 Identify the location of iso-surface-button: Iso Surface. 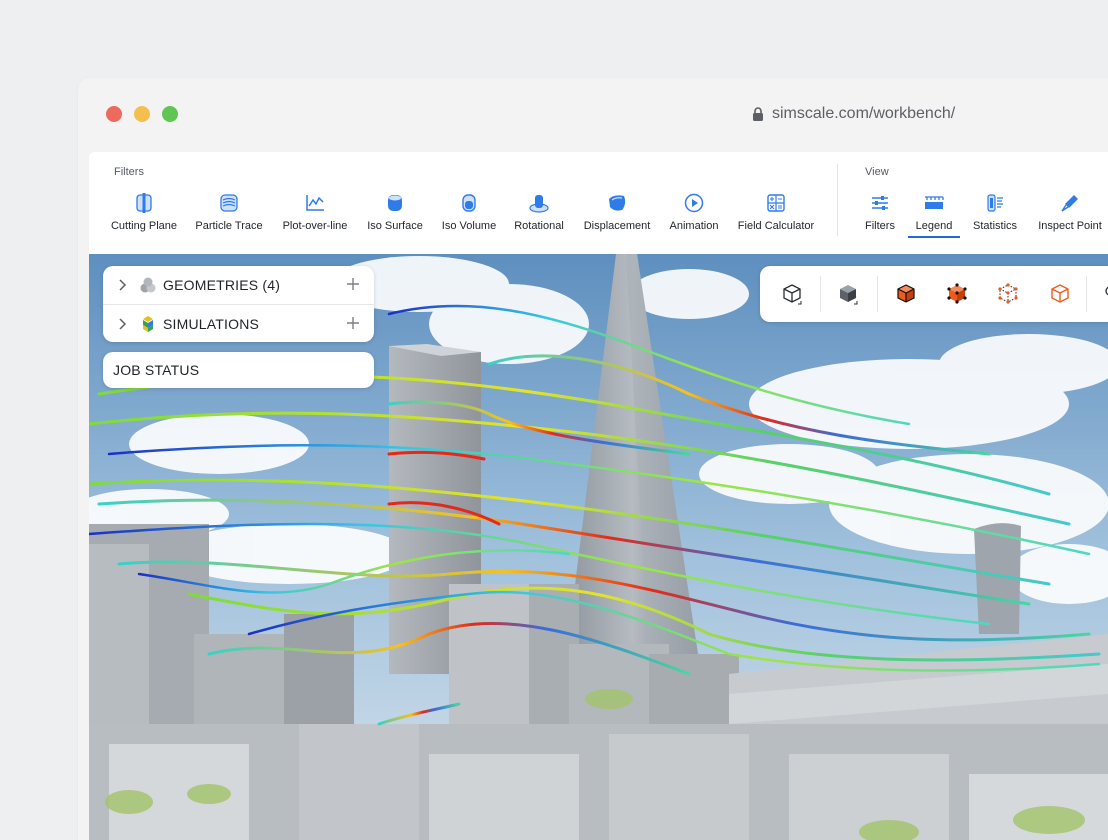
(395, 212).